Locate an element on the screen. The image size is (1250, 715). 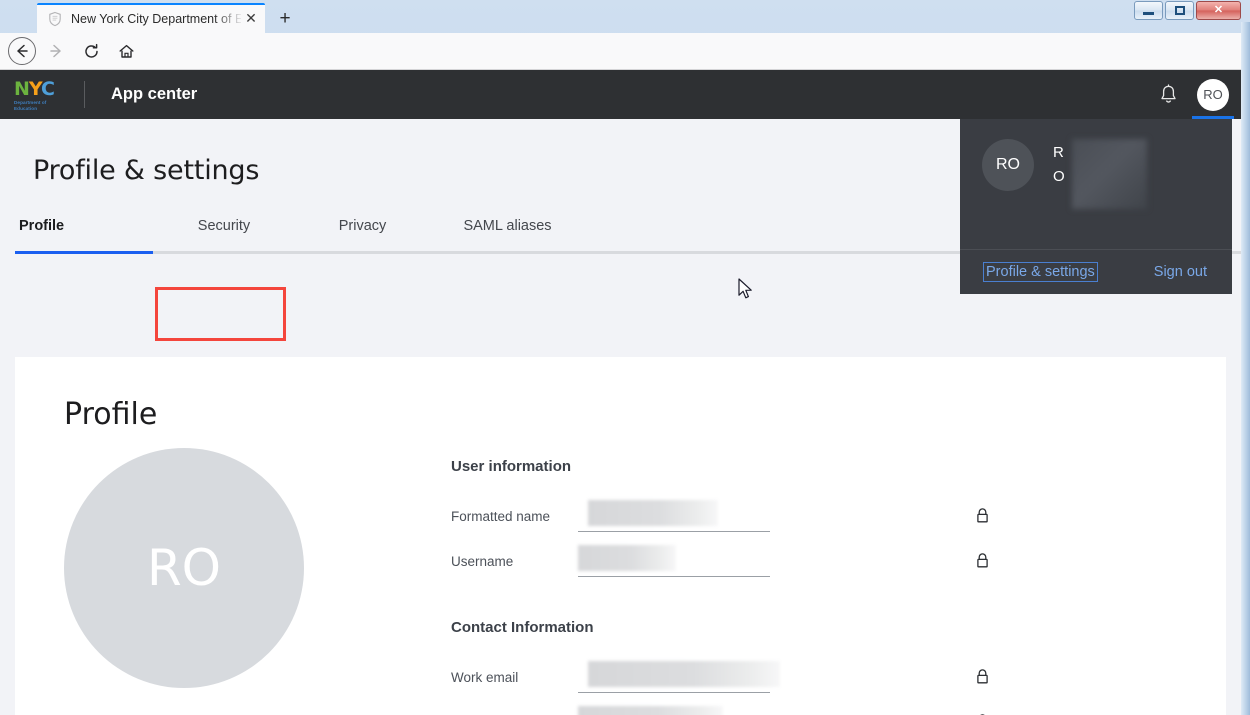
header-divider is located at coordinates (84, 94).